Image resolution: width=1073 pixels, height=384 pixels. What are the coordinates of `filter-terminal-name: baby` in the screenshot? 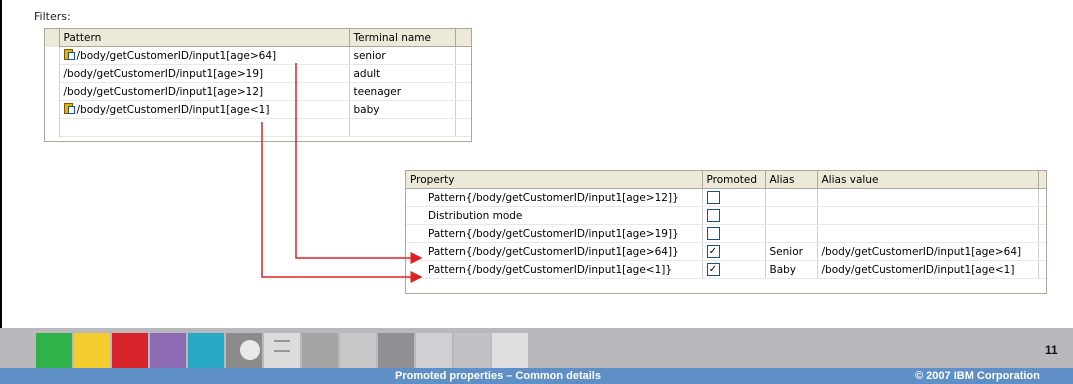 It's located at (402, 109).